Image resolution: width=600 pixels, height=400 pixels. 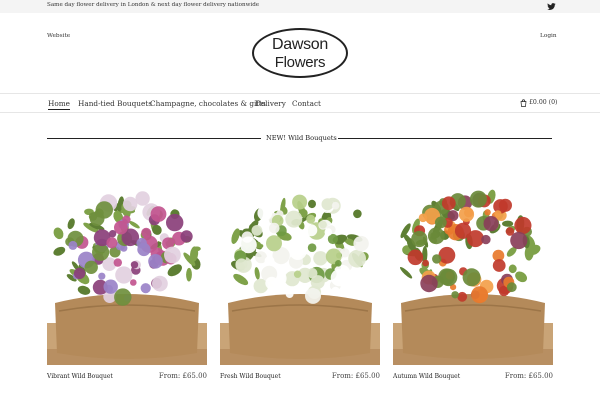 I want to click on product-name: Vibrant Wild Bouquet, so click(x=80, y=376).